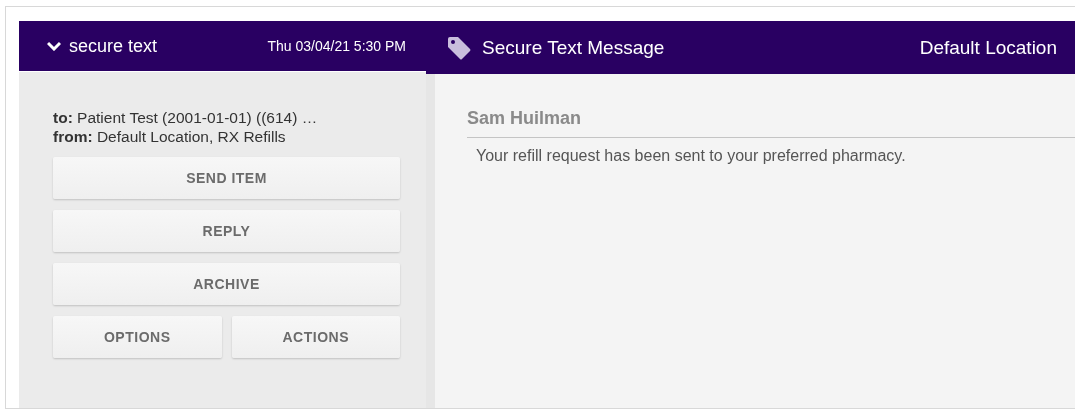  What do you see at coordinates (336, 46) in the screenshot?
I see `timestamp: Thu 03/04/21 5:30 PM` at bounding box center [336, 46].